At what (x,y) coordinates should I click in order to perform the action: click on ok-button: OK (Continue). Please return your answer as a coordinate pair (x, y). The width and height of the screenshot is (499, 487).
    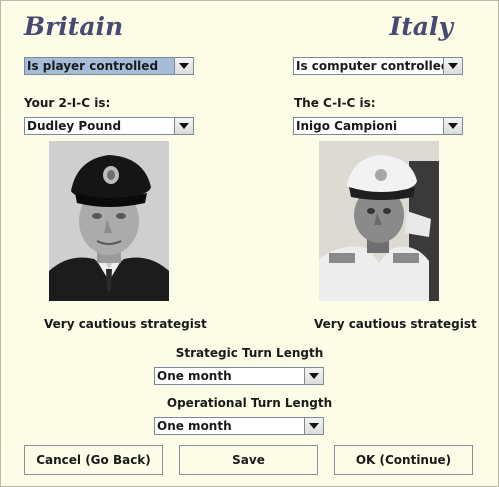
    Looking at the image, I should click on (403, 460).